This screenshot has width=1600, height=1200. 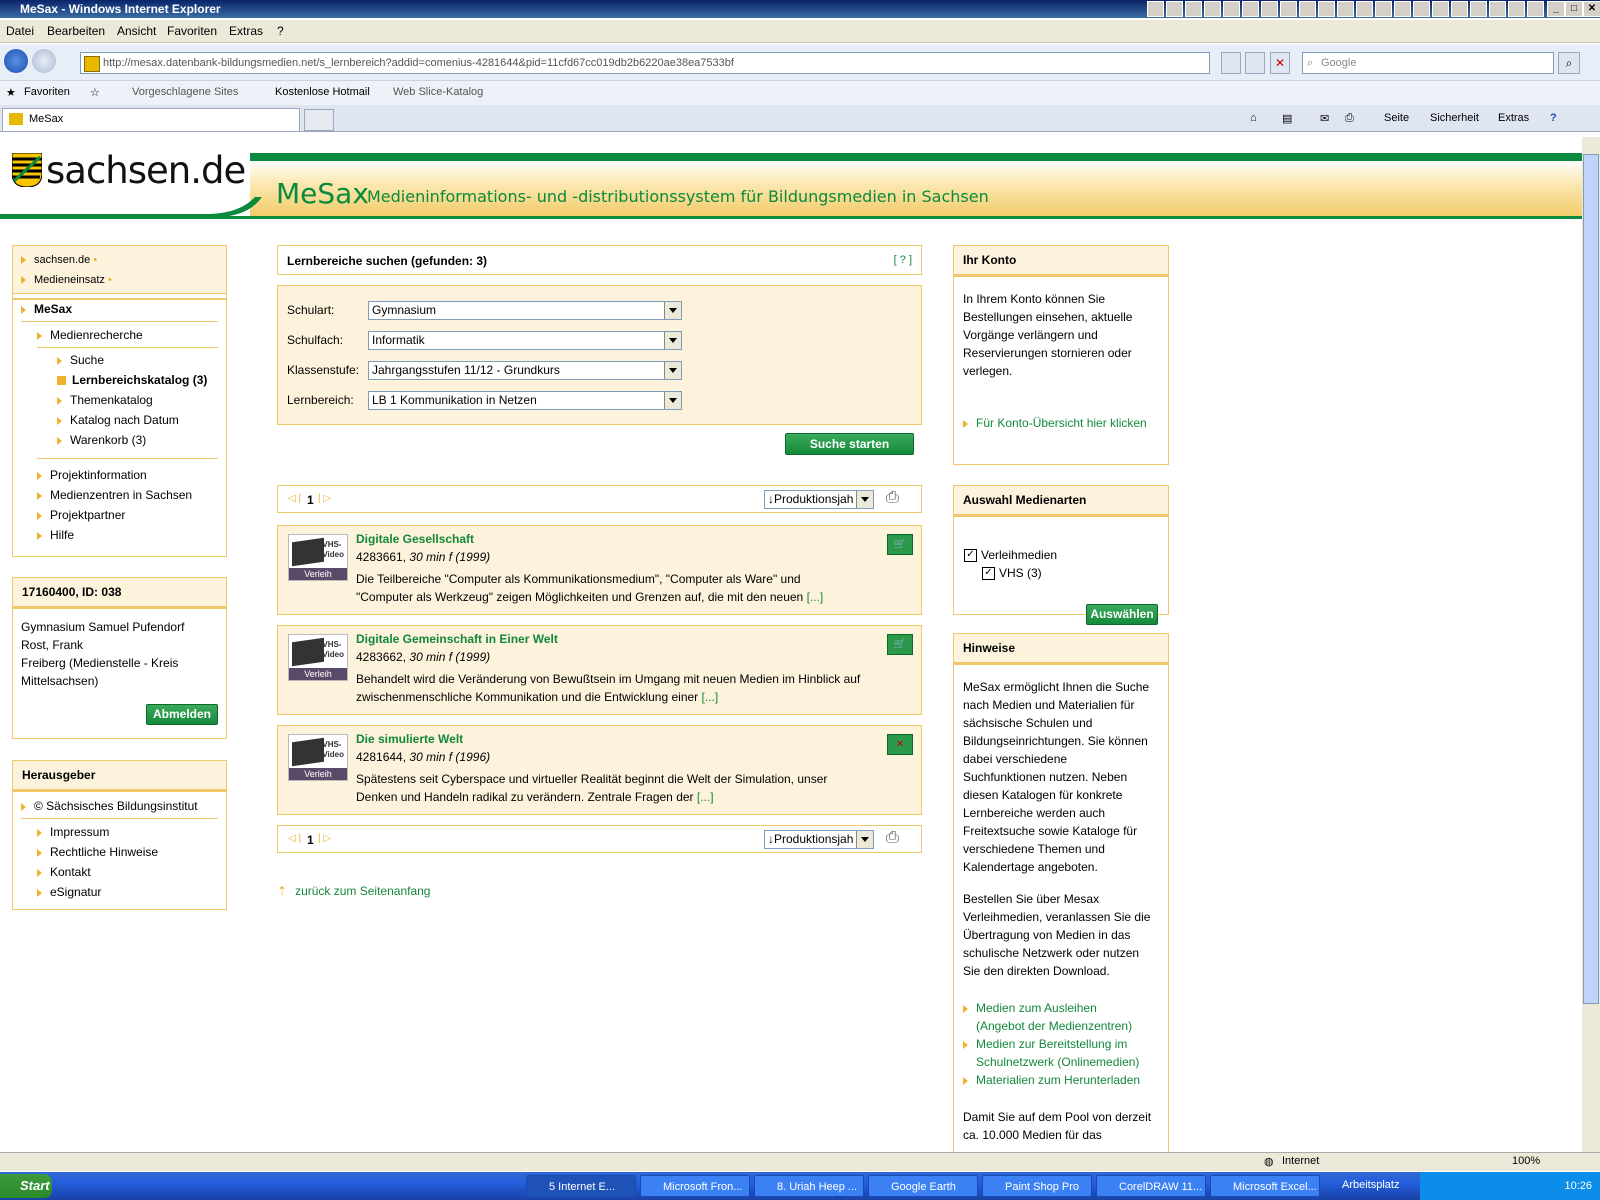 What do you see at coordinates (1051, 1026) in the screenshot?
I see `link-label-cont: (Angebot der Medienzentren)` at bounding box center [1051, 1026].